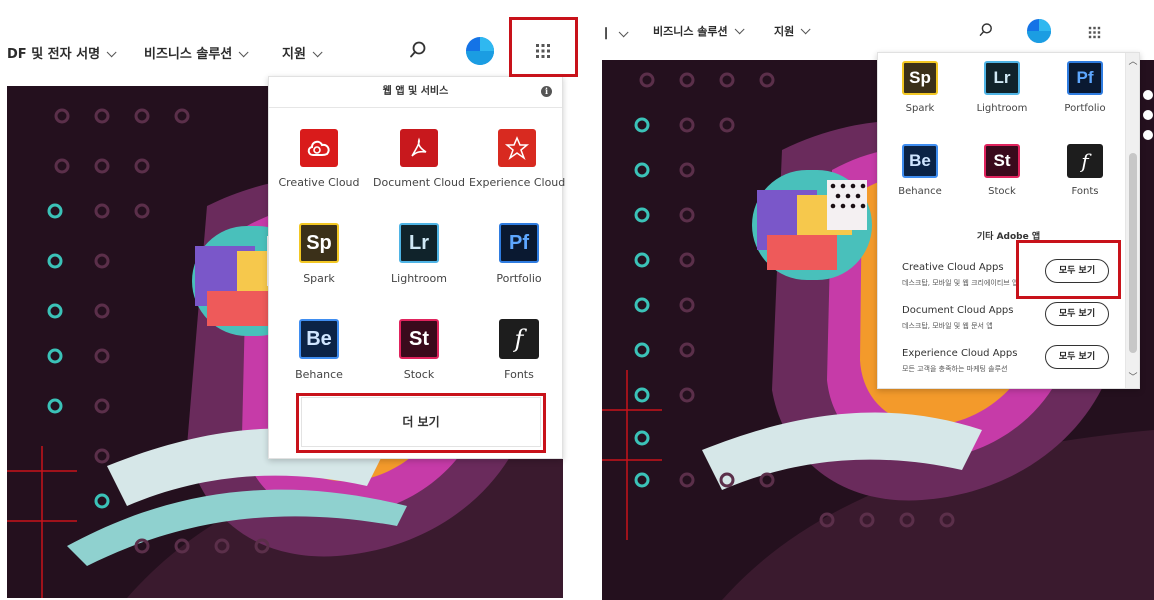 The image size is (1154, 600). I want to click on dropdown-header: 웹 앱 및 서비스, so click(415, 91).